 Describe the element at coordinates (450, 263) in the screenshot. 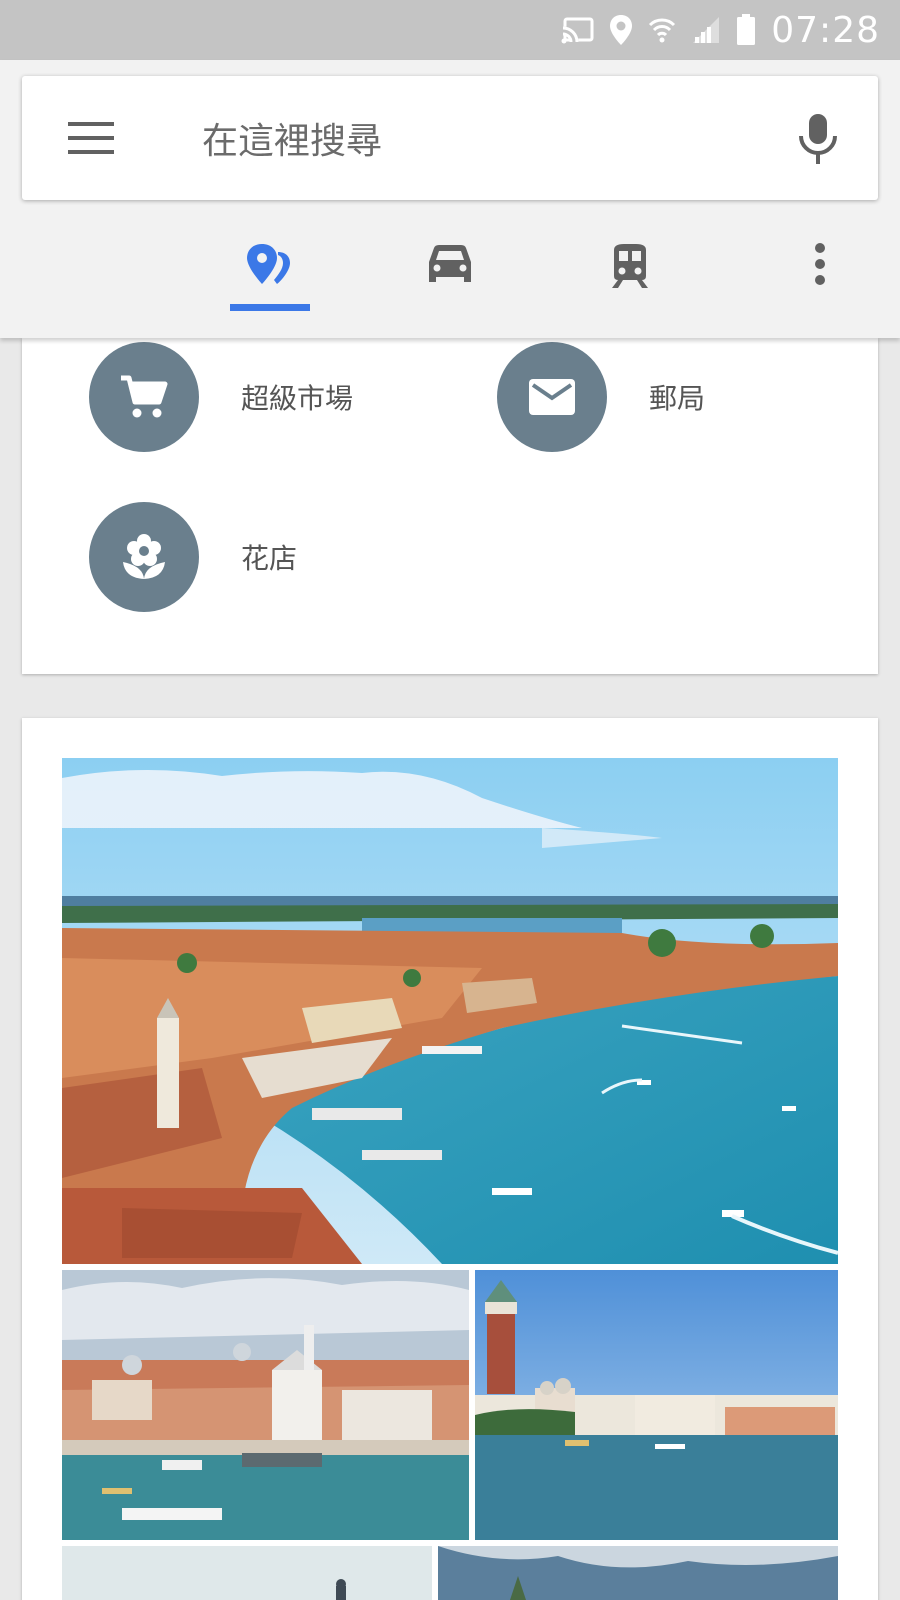

I see `car-icon` at that location.